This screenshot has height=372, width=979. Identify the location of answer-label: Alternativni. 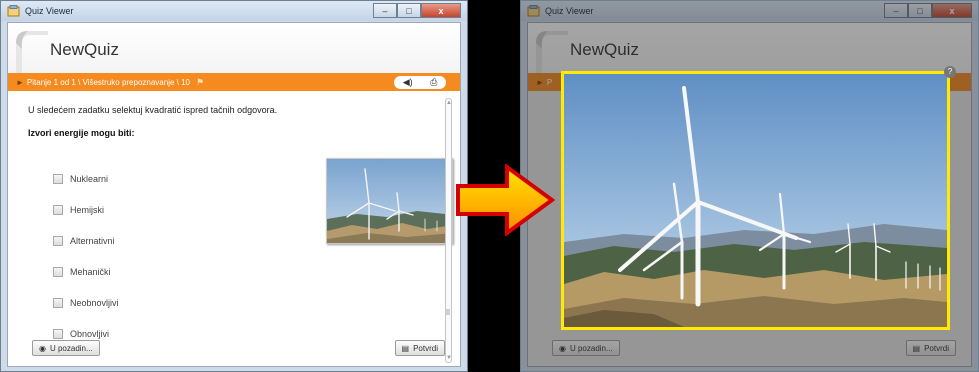
(92, 240).